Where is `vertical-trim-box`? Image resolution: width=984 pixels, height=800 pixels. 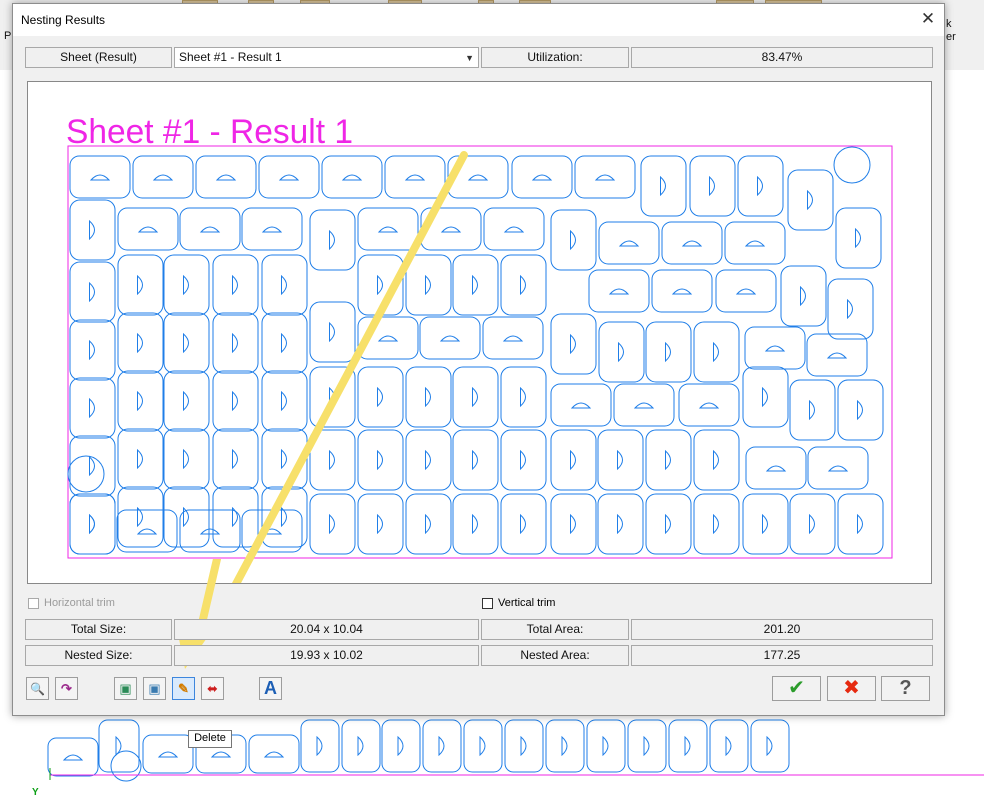 vertical-trim-box is located at coordinates (487, 603).